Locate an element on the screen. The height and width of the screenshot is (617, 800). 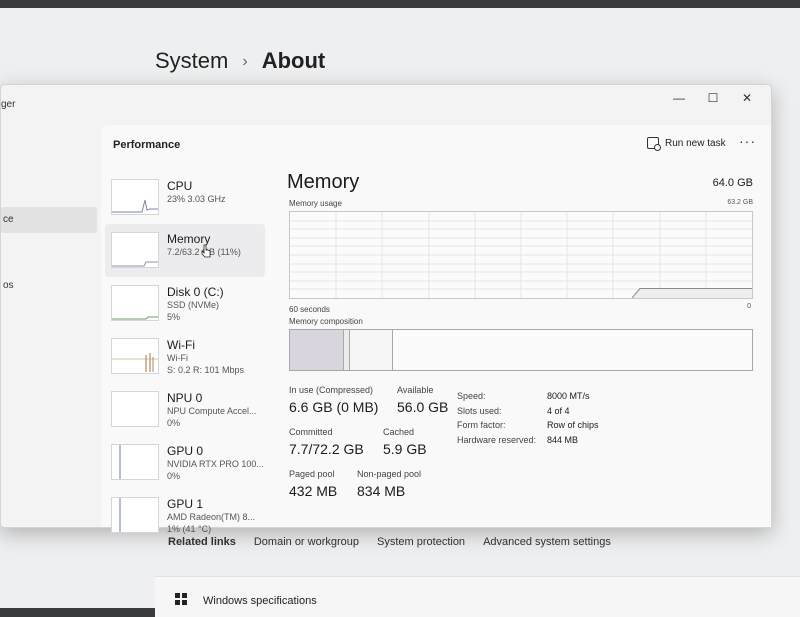
resource-name: GPU 1 is located at coordinates (185, 504).